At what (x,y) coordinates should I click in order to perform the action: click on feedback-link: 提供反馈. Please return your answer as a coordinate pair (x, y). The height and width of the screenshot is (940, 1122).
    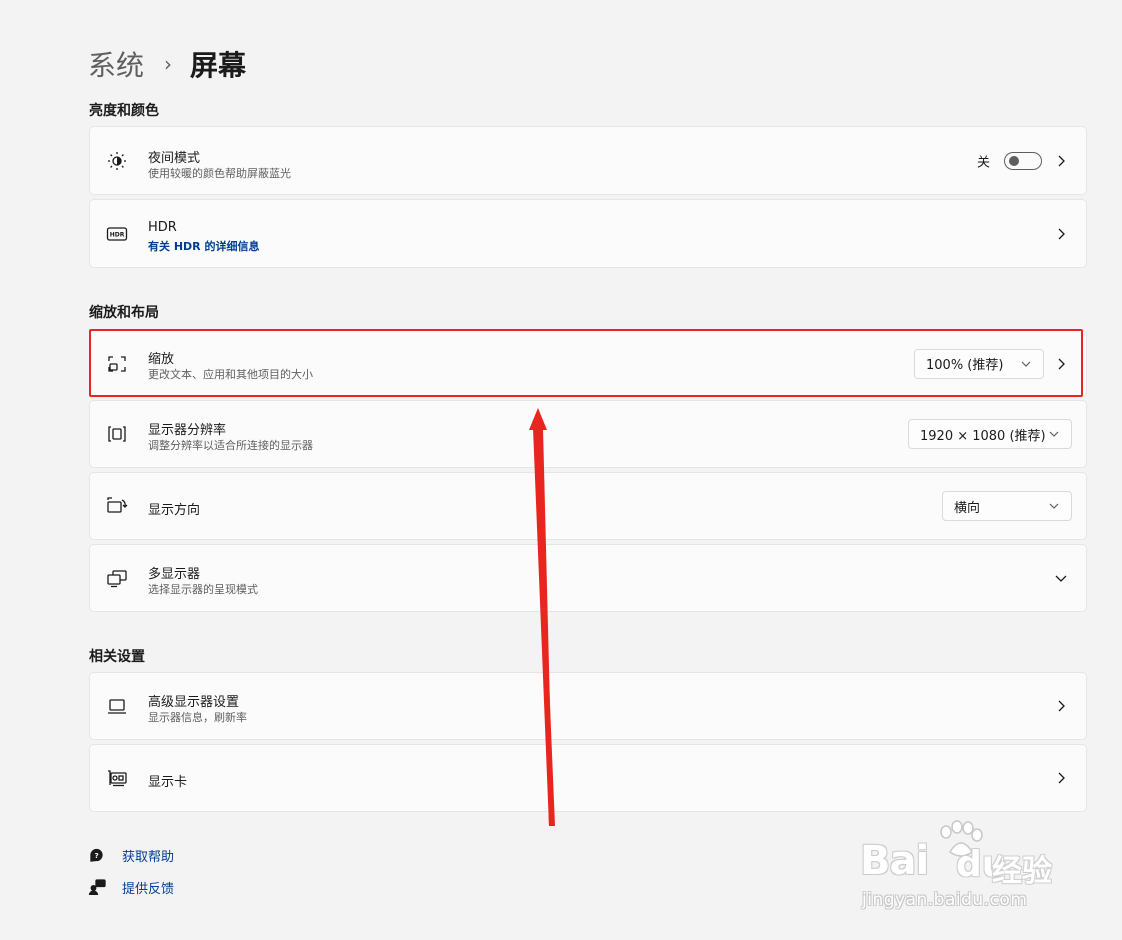
    Looking at the image, I should click on (131, 887).